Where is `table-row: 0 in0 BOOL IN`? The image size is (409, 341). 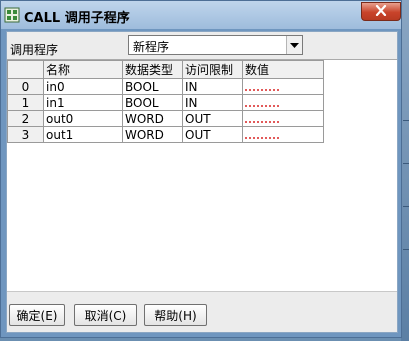
table-row: 0 in0 BOOL IN is located at coordinates (165, 86).